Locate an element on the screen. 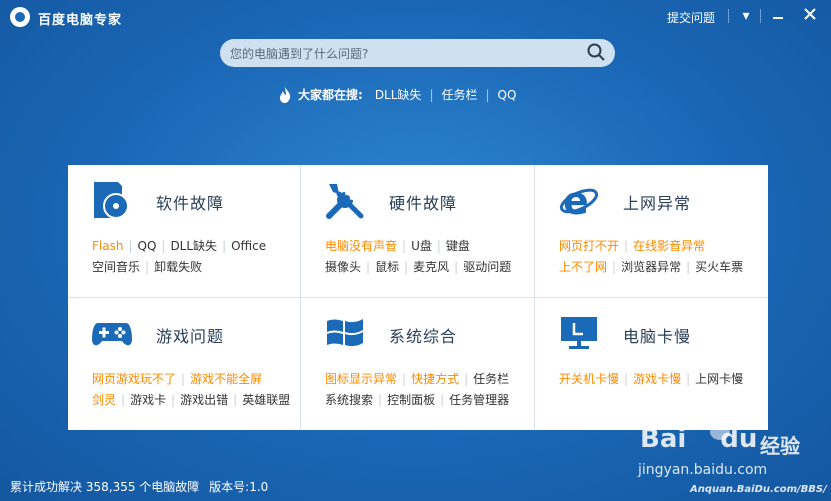 The image size is (831, 501). search-icon is located at coordinates (596, 52).